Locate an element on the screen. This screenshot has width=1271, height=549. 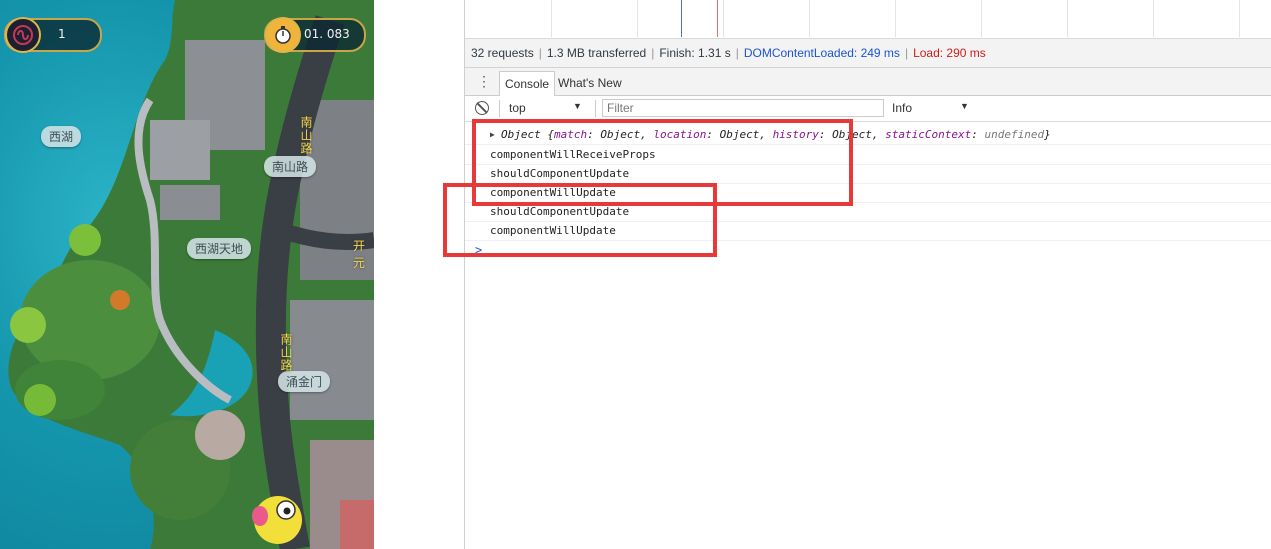
score-value: 1 is located at coordinates (62, 34).